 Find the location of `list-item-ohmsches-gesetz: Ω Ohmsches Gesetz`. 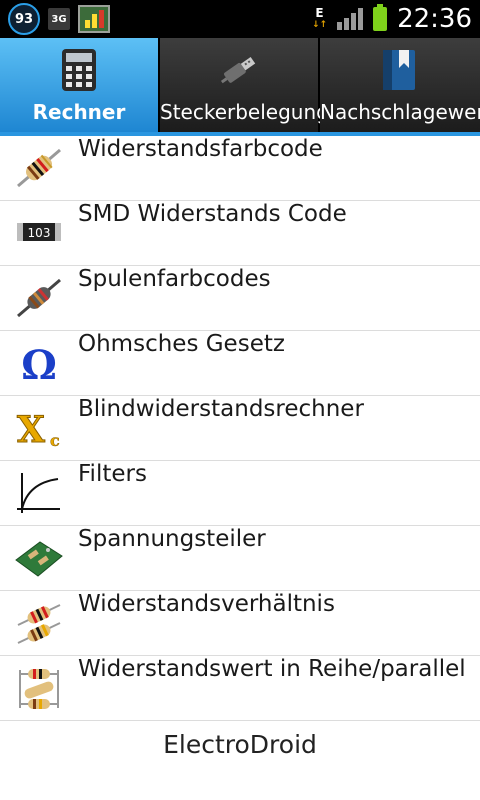

list-item-ohmsches-gesetz: Ω Ohmsches Gesetz is located at coordinates (240, 363).